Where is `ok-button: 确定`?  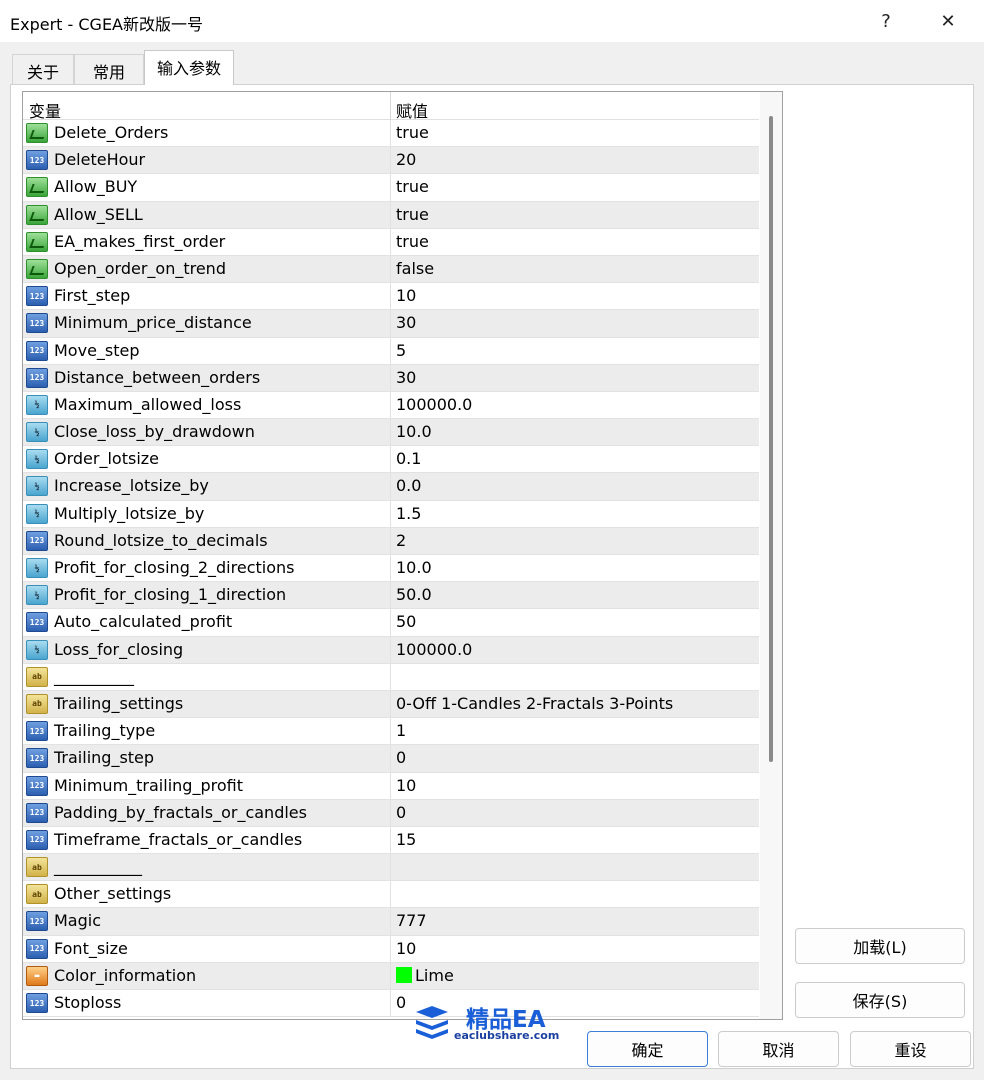 ok-button: 确定 is located at coordinates (647, 1049).